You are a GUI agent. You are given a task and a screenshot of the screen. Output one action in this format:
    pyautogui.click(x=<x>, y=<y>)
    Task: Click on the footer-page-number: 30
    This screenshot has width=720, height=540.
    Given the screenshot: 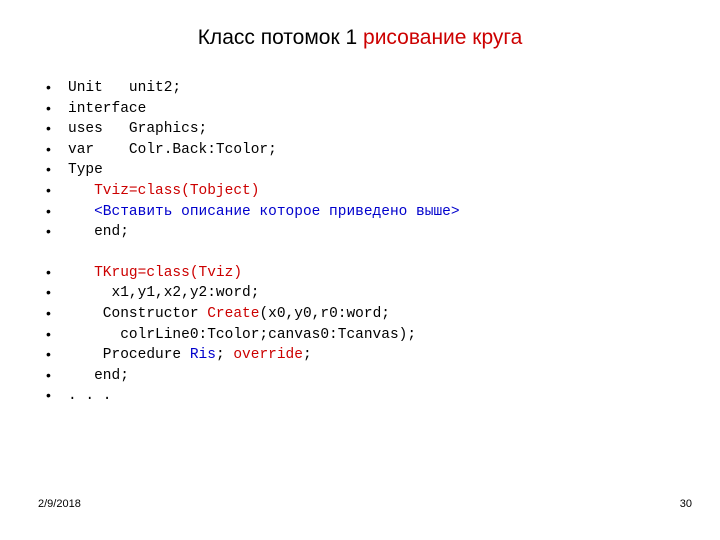 What is the action you would take?
    pyautogui.click(x=685, y=504)
    